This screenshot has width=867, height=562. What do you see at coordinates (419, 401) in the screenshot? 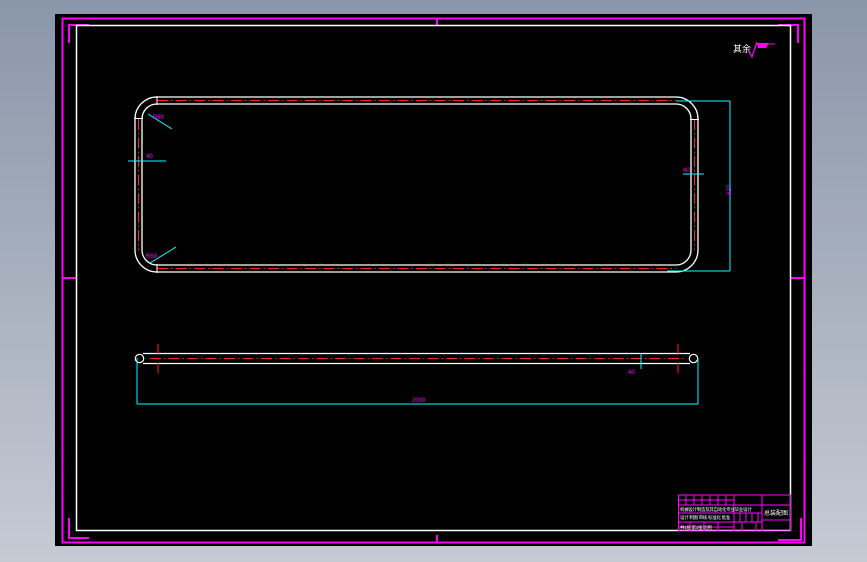
I see `dim-overall-length: 2000` at bounding box center [419, 401].